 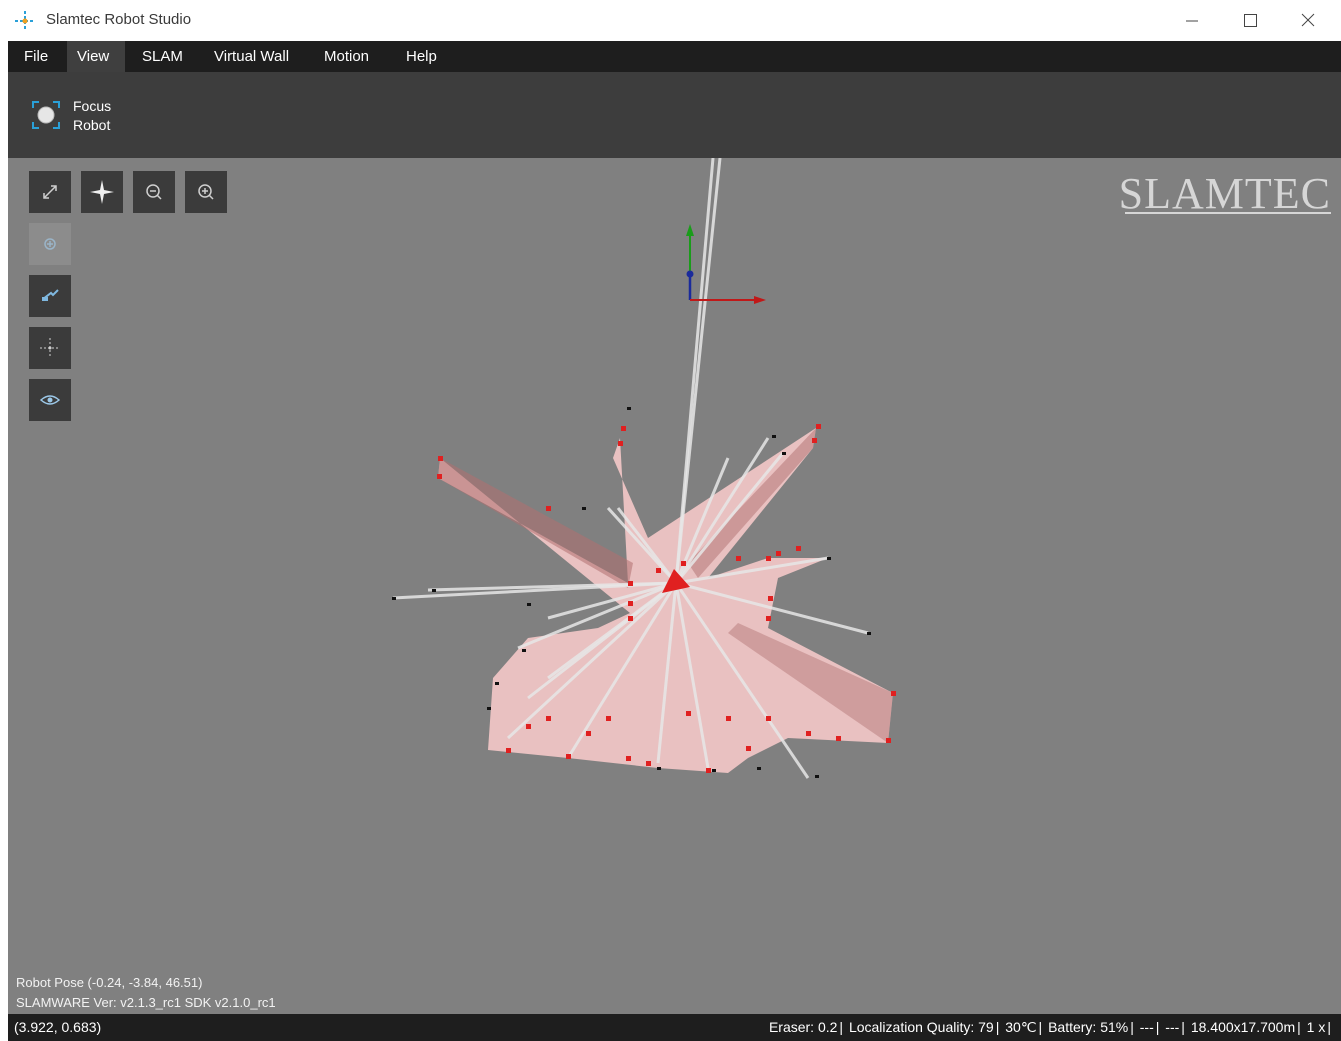 I want to click on window-border, so click(x=4, y=541).